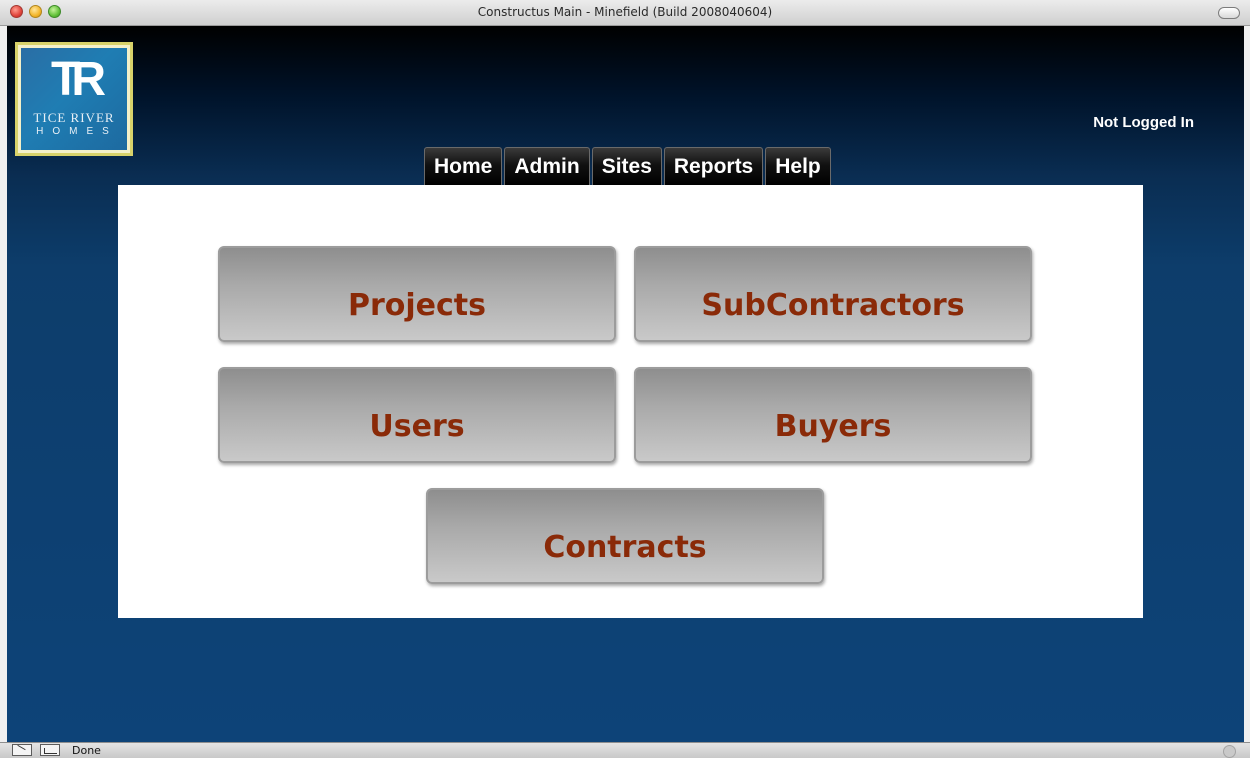 The width and height of the screenshot is (1250, 758). Describe the element at coordinates (74, 117) in the screenshot. I see `logo-line1: TICE RIVER` at that location.